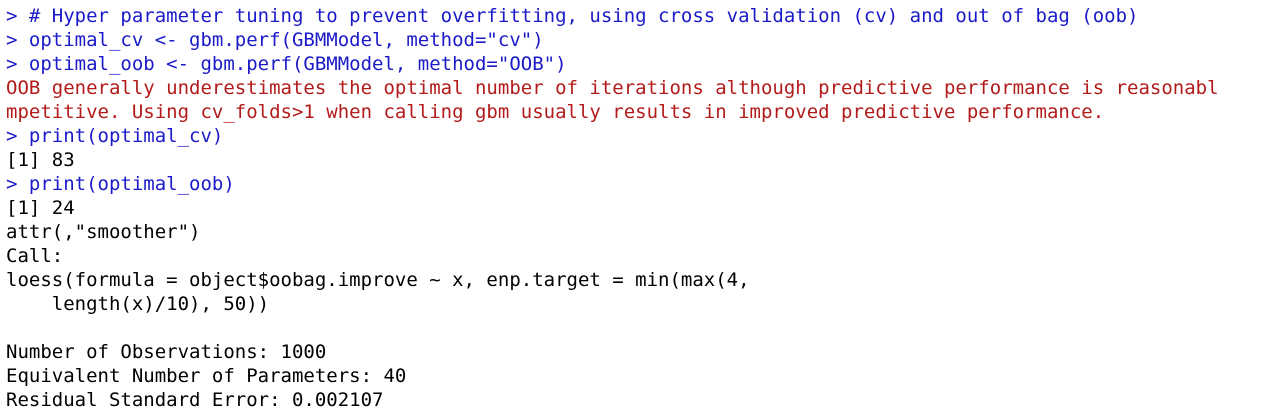 The image size is (1283, 412). I want to click on console-output-line: Number of Observations: 1000, so click(166, 352).